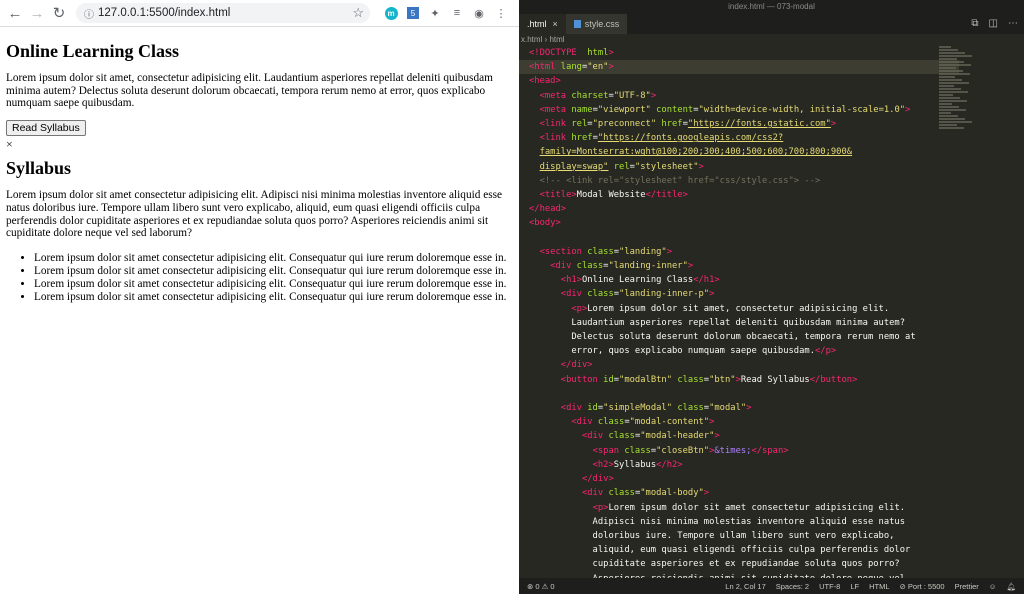 The height and width of the screenshot is (594, 1024). I want to click on more-icon: ⋮, so click(501, 13).